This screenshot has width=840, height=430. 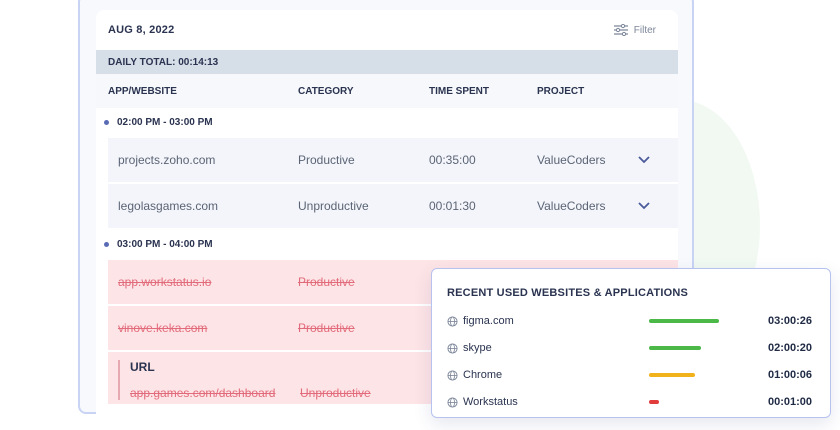 I want to click on recent-app-row: Chrome 01:00:06, so click(x=632, y=375).